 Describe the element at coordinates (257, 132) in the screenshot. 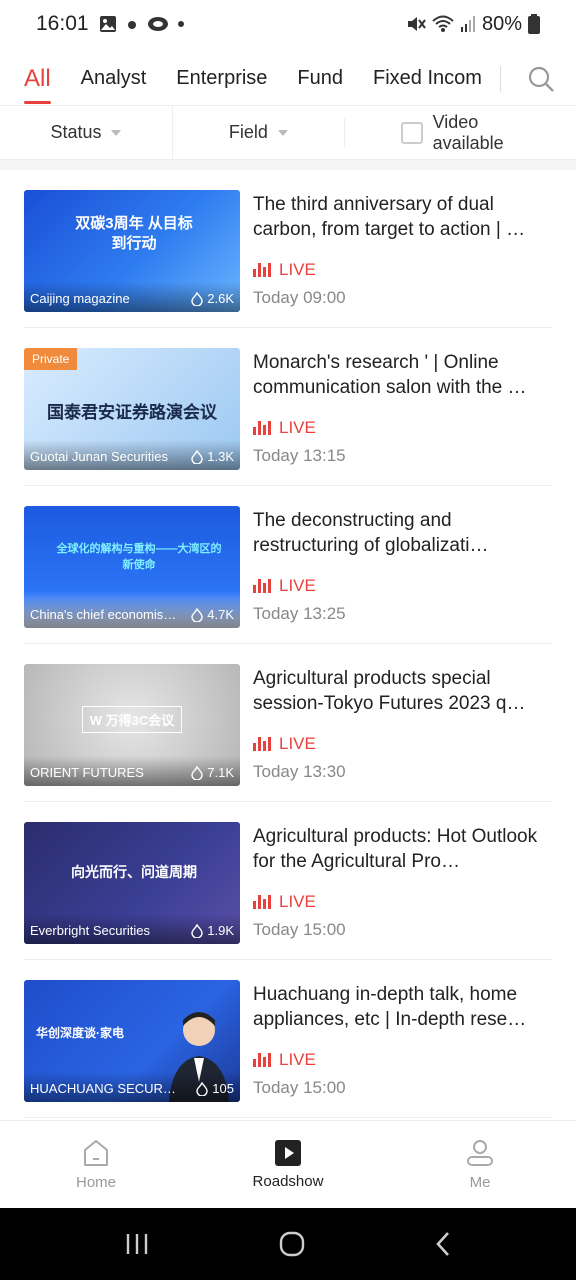

I see `field-filter: Field` at that location.